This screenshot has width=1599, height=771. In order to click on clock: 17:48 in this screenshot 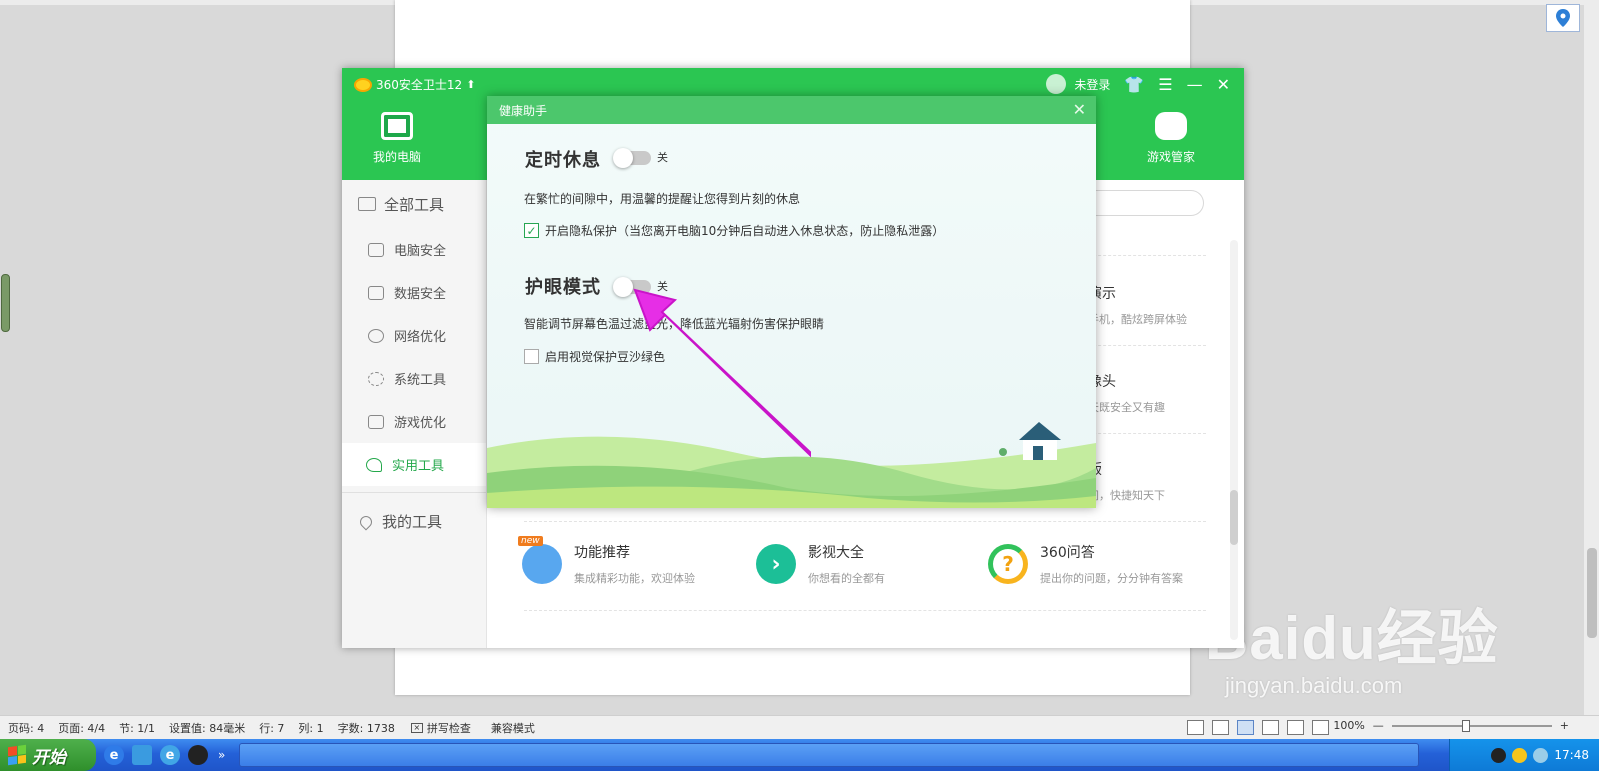, I will do `click(1571, 755)`.